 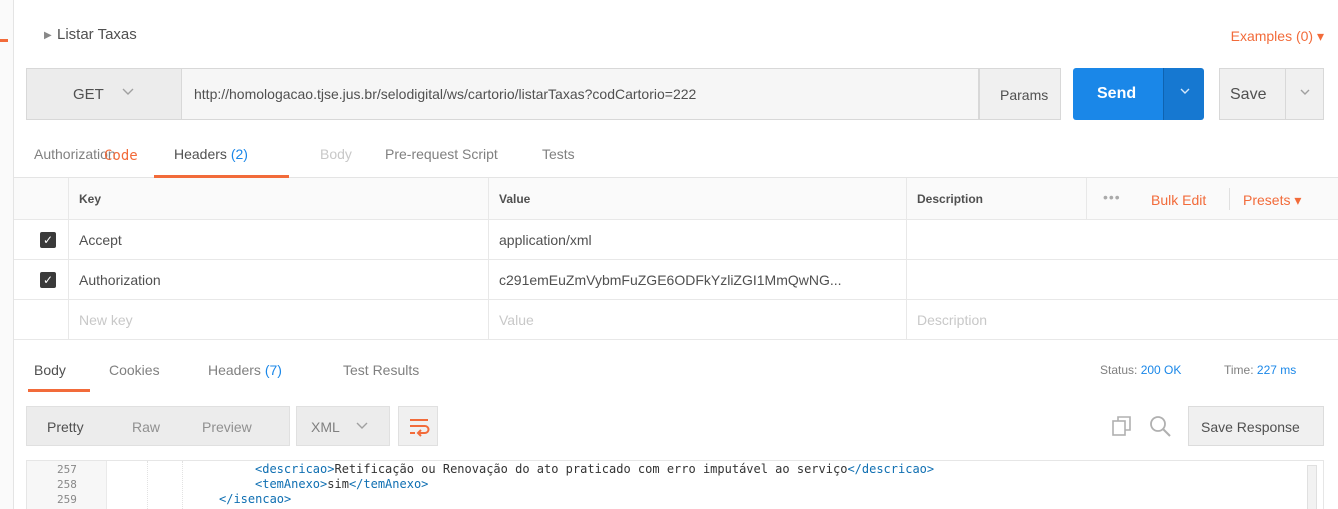 What do you see at coordinates (67, 499) in the screenshot?
I see `line-number: 259` at bounding box center [67, 499].